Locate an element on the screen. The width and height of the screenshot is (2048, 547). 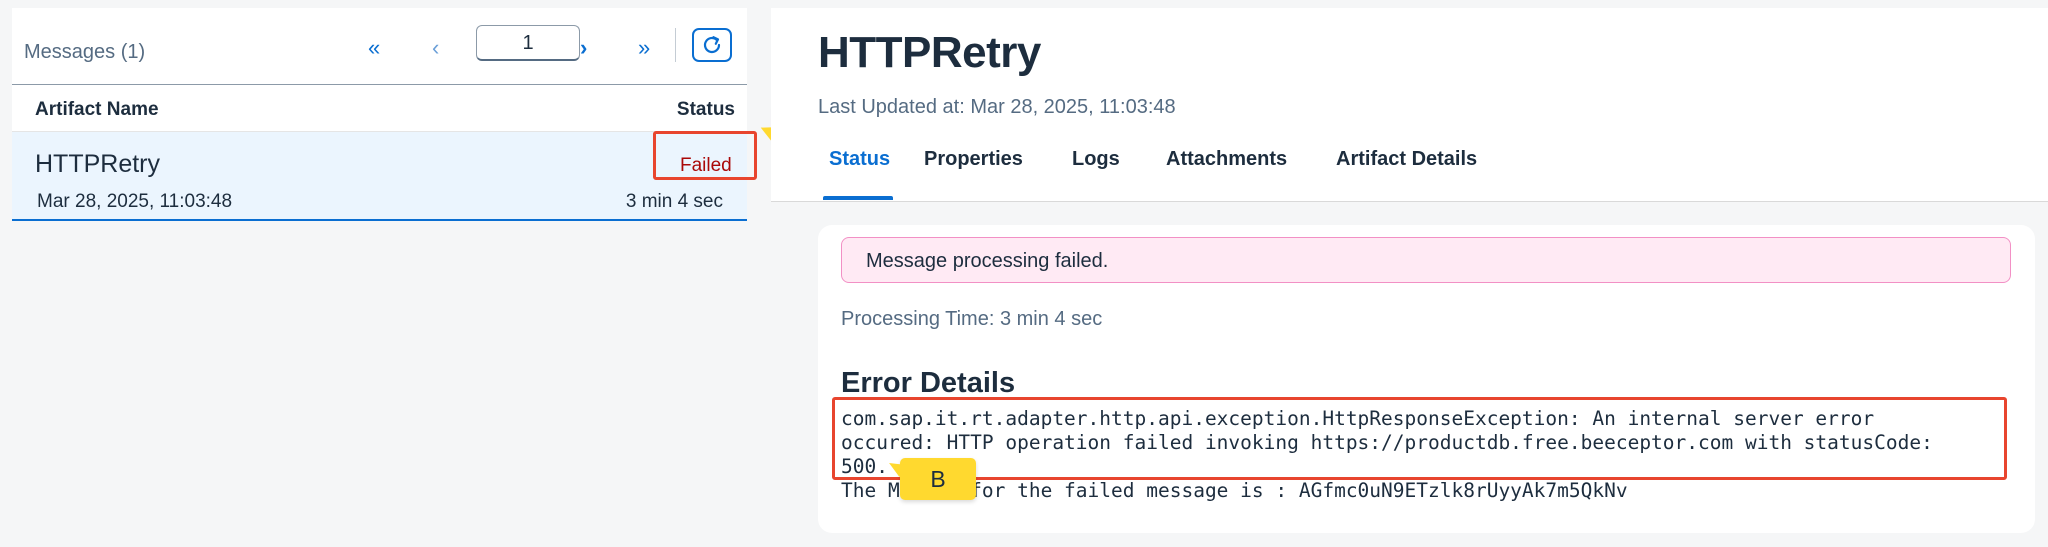
error-message-strip: Message processing failed. is located at coordinates (1426, 260).